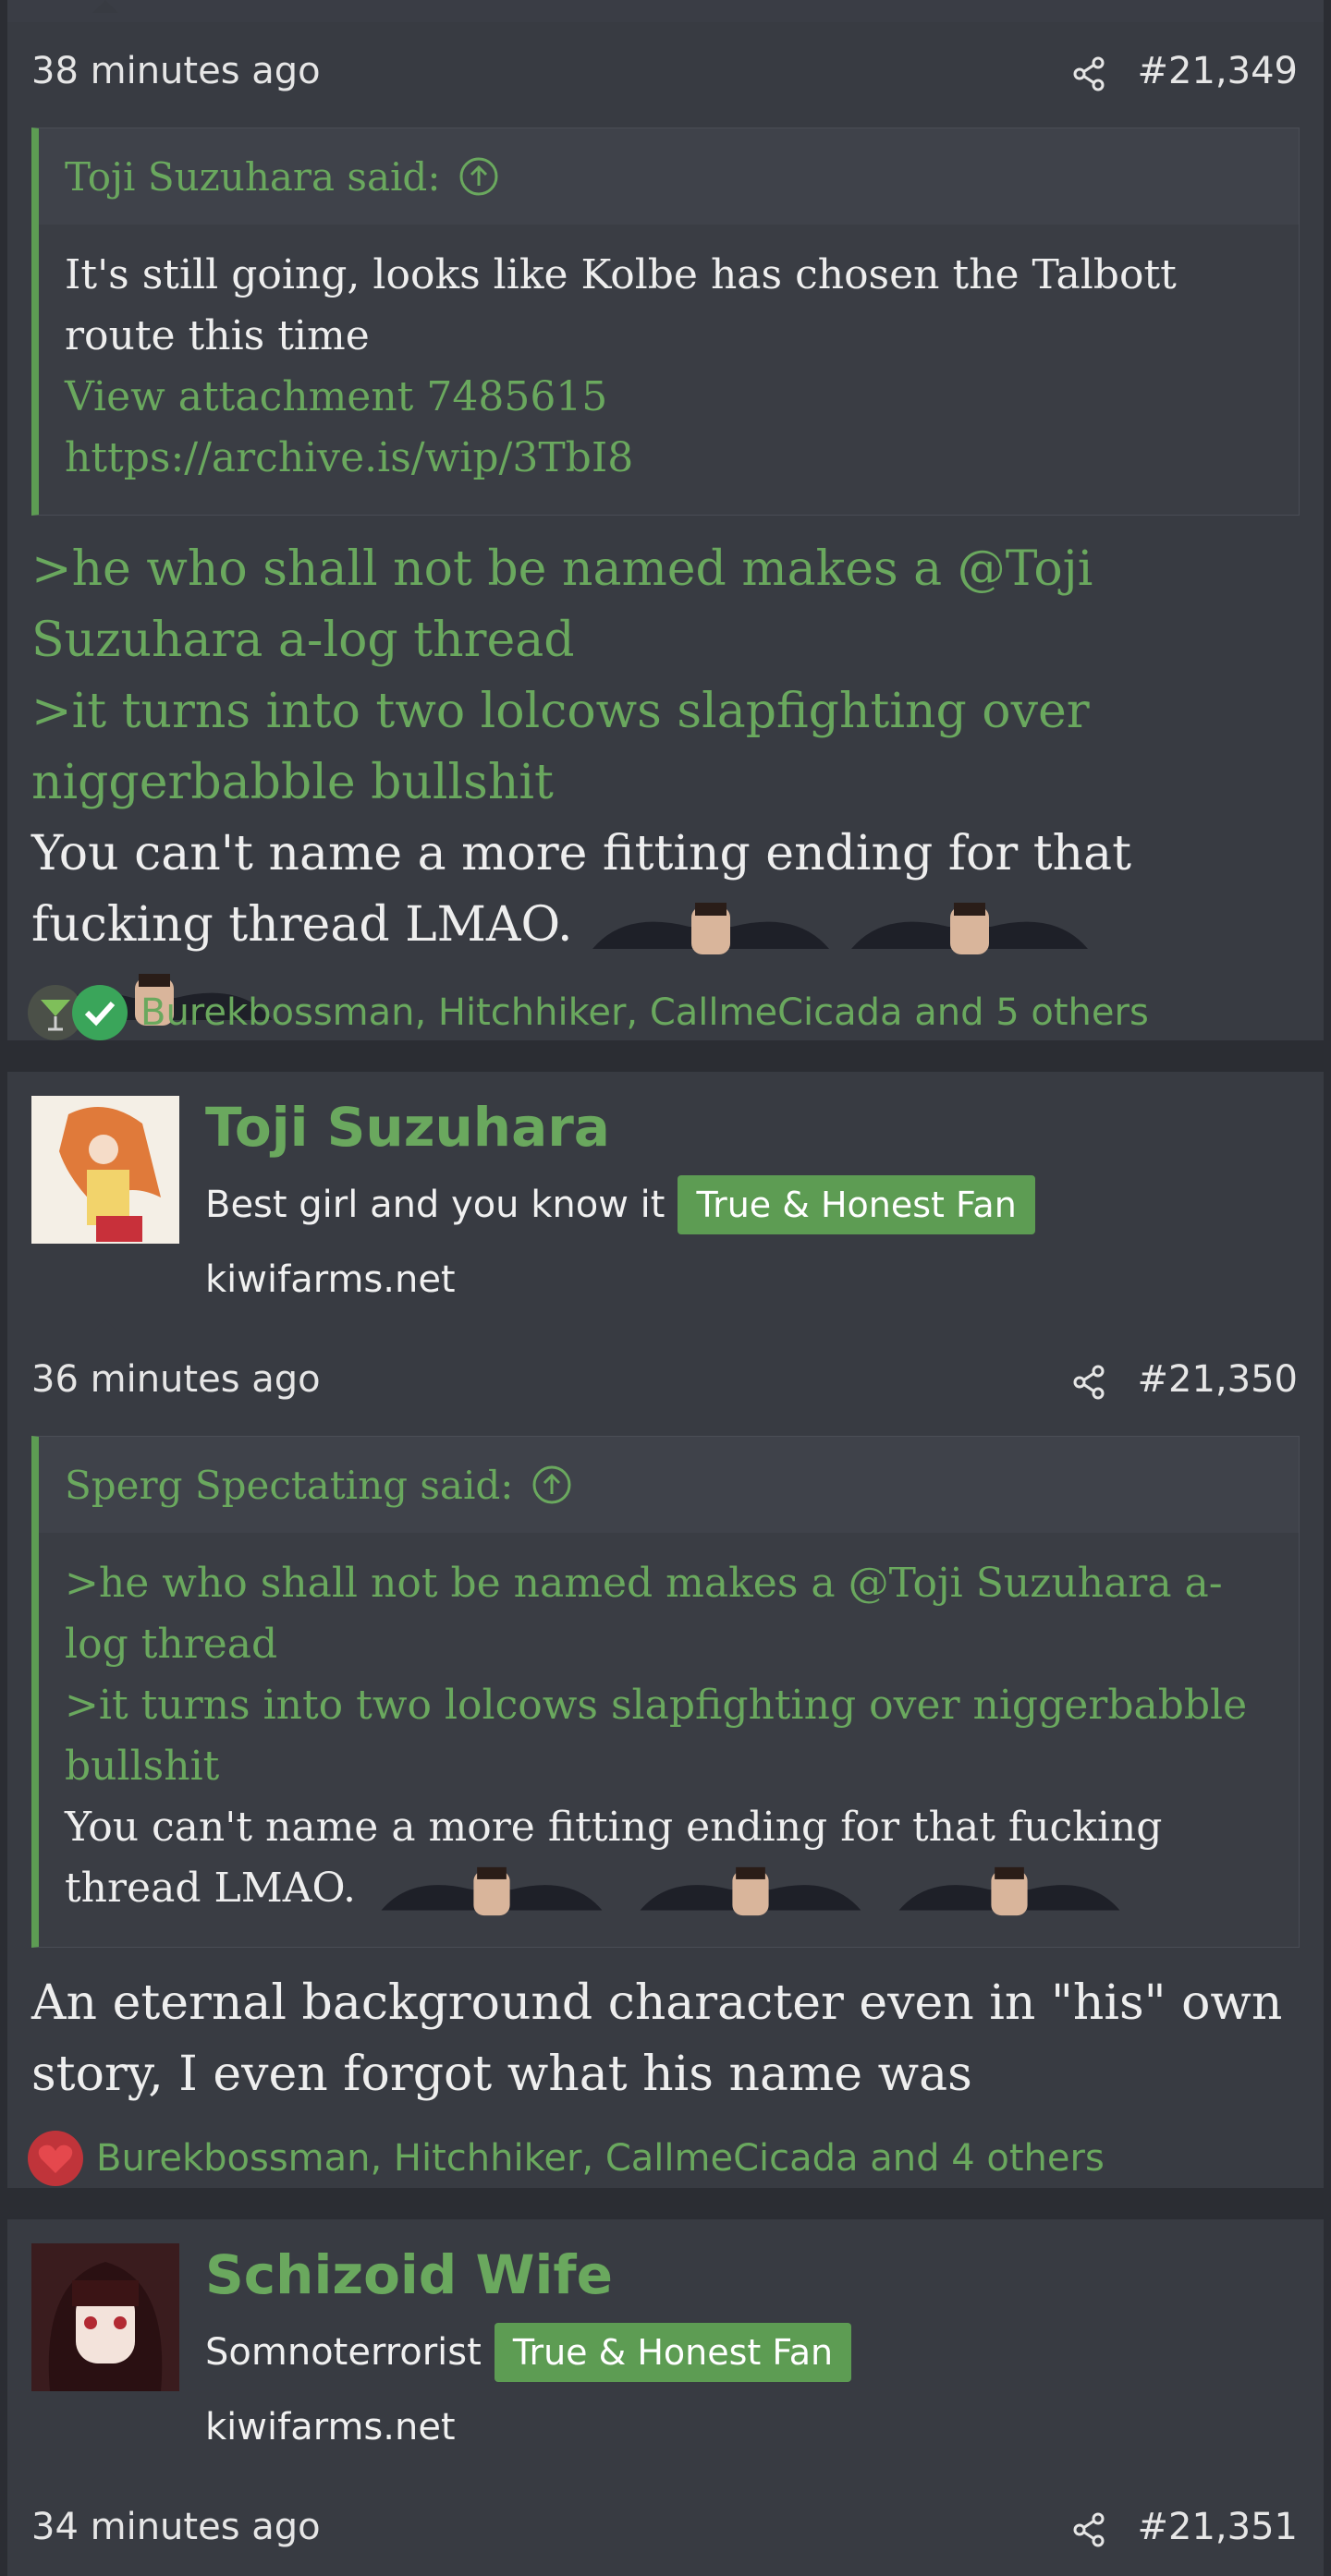  Describe the element at coordinates (669, 458) in the screenshot. I see `archive-link: https://archive.is/wip/3TbI8` at that location.